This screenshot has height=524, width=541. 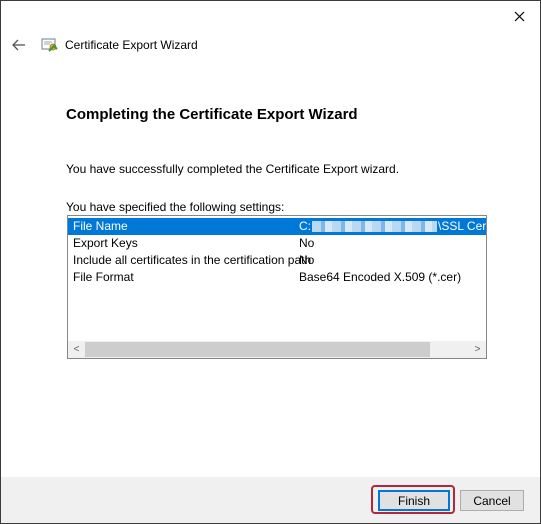 I want to click on settings-row-file-format: File Format Base64 Encoded X.509 (*.cer), so click(x=277, y=277).